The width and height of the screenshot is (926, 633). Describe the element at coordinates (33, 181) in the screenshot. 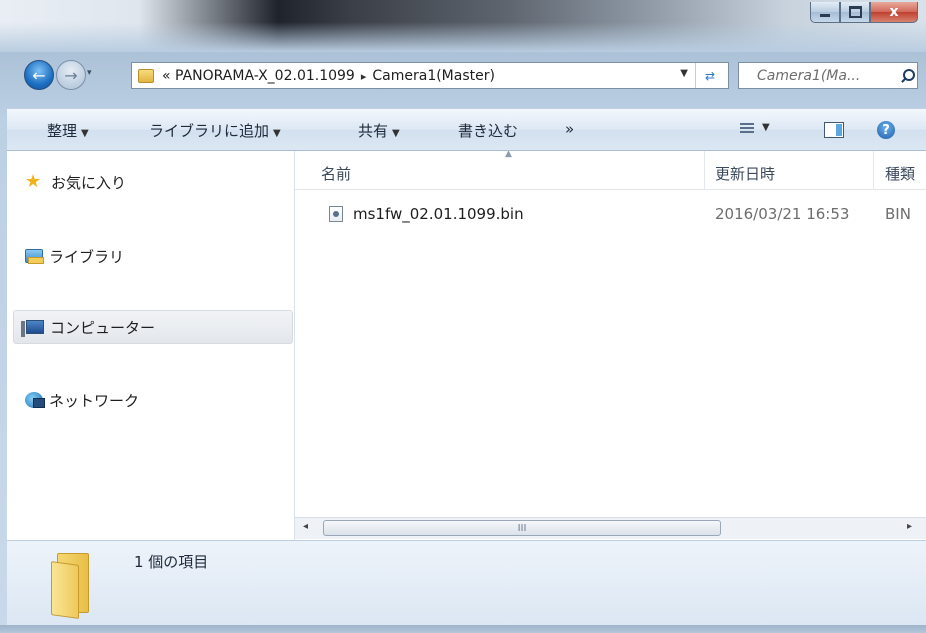

I see `star-icon: ★` at that location.